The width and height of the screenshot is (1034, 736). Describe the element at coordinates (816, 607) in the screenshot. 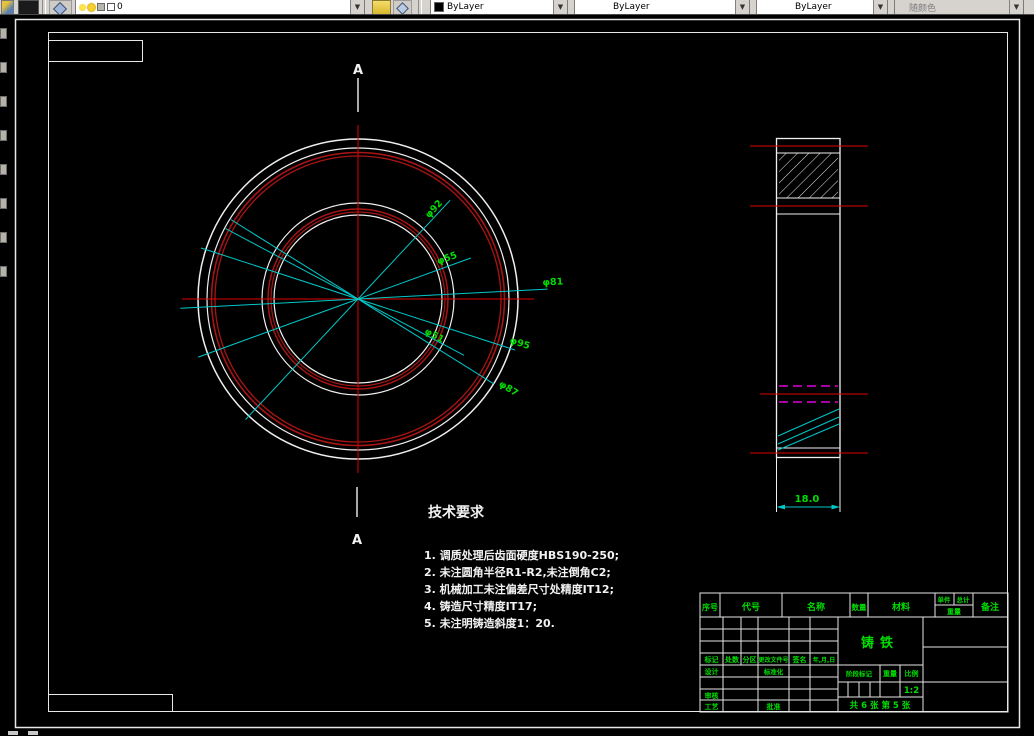

I see `tb-col-name: 名称` at that location.